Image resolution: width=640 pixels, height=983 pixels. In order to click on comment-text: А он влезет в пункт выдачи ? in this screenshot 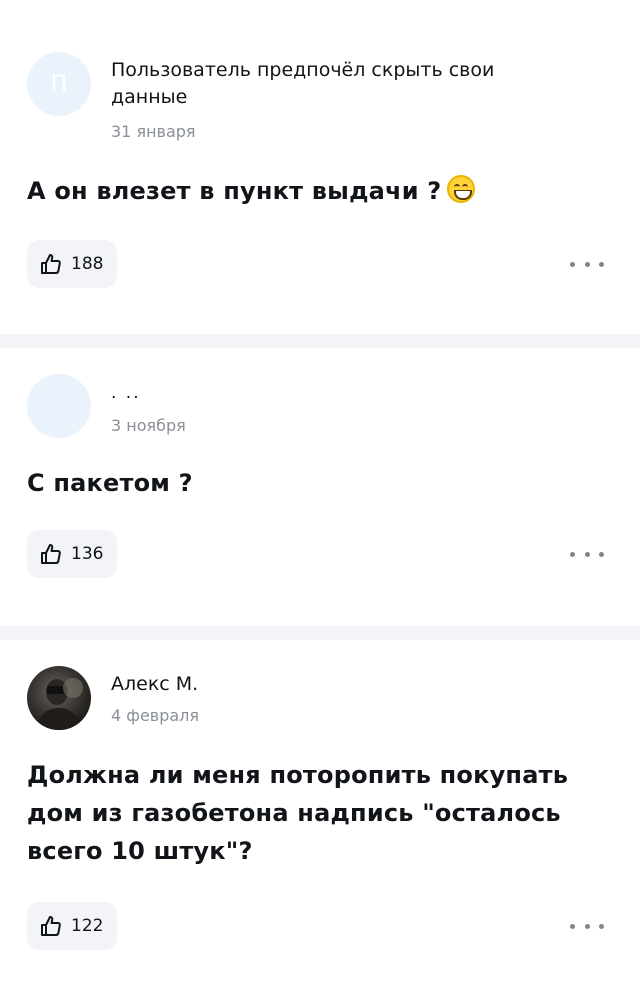, I will do `click(322, 191)`.